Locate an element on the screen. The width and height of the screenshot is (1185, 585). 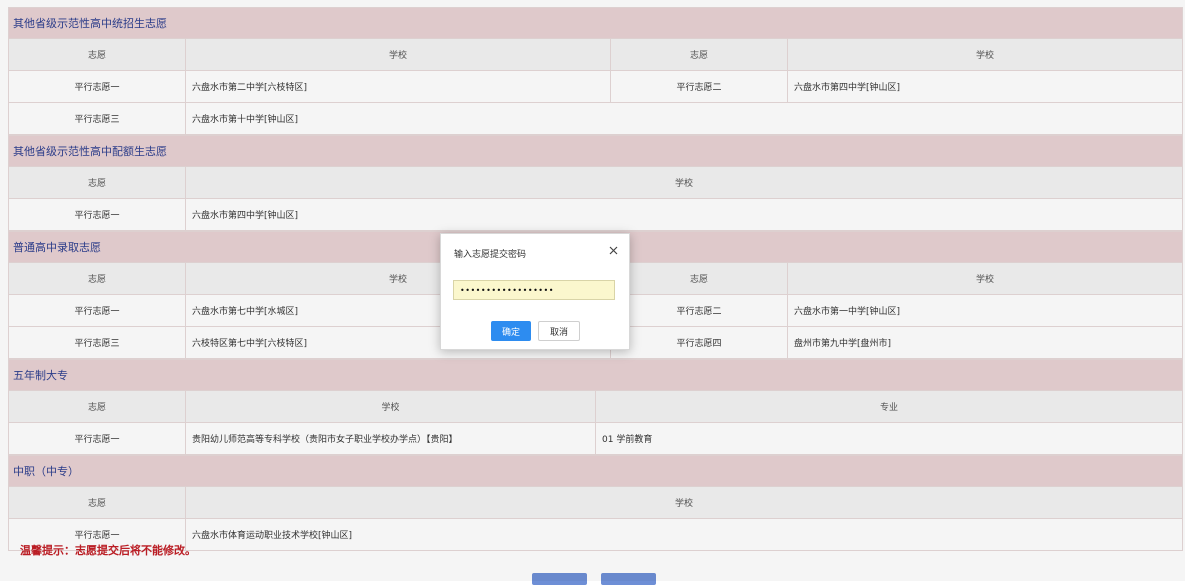
confirm-button: 确定 is located at coordinates (511, 331).